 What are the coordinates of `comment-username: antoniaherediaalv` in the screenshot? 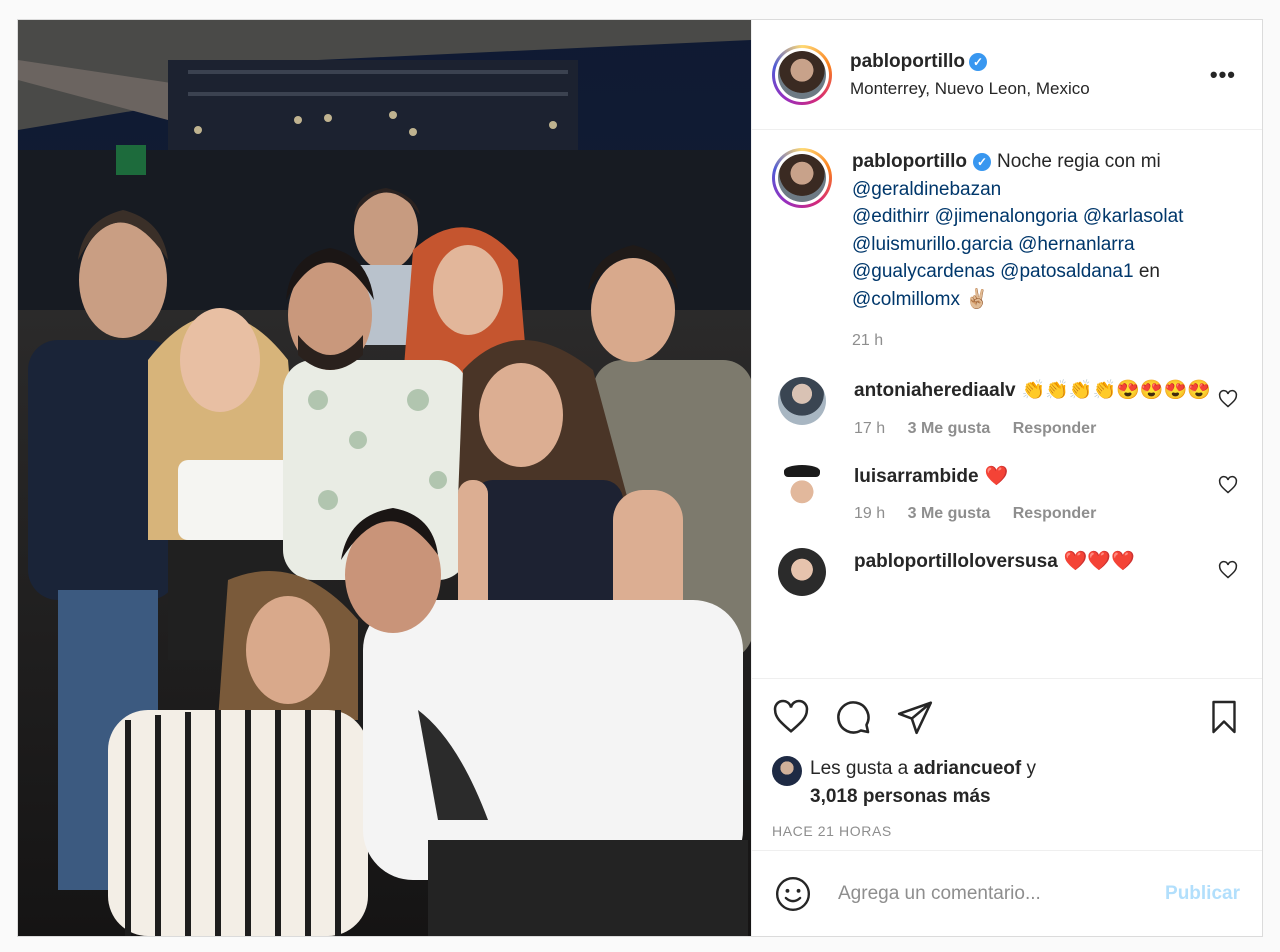 It's located at (935, 390).